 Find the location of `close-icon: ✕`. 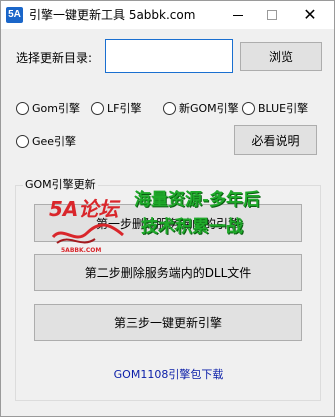

close-icon: ✕ is located at coordinates (310, 14).